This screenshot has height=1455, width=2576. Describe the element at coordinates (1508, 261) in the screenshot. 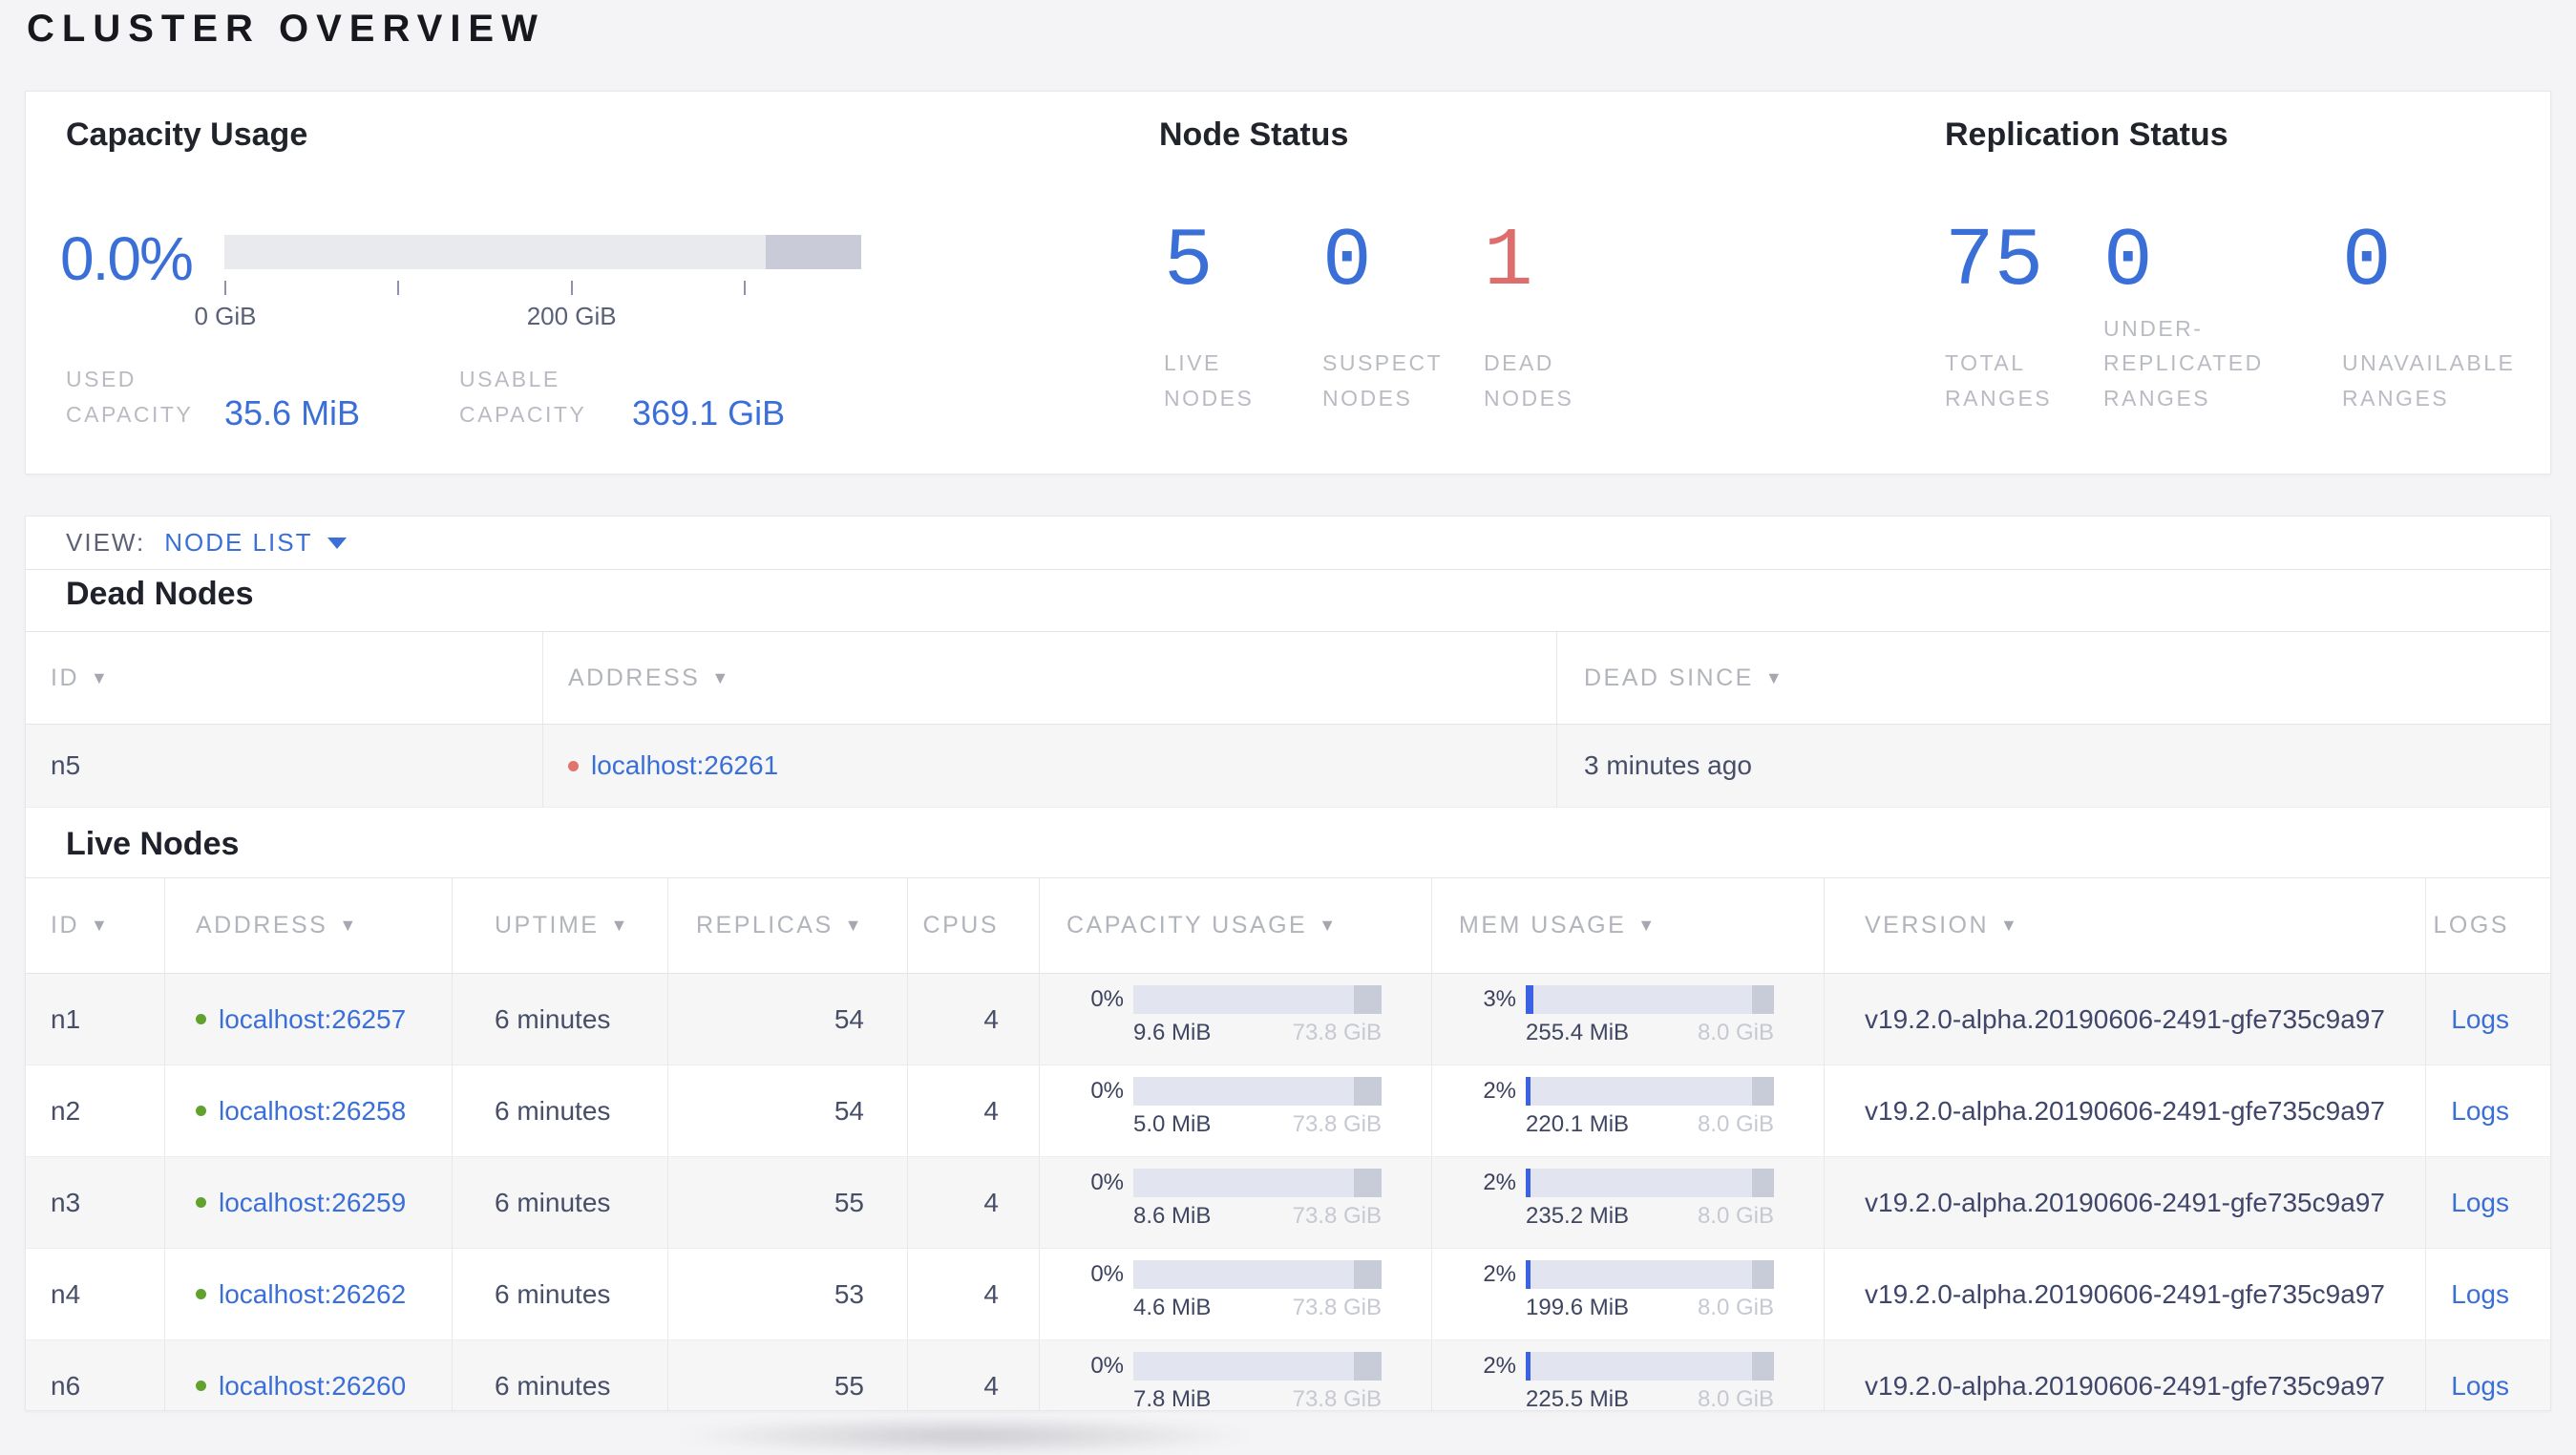

I see `stat-value: 1` at that location.